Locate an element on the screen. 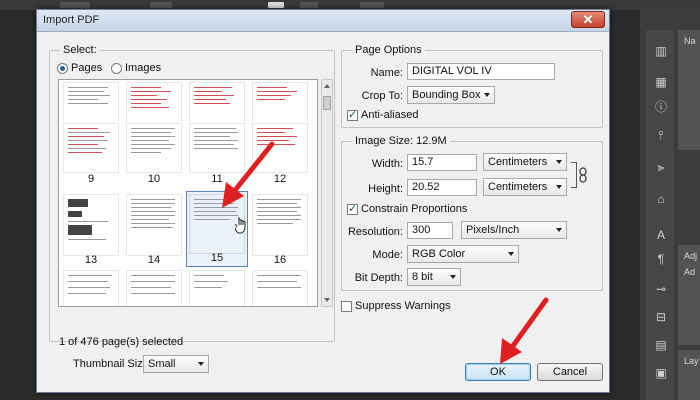 This screenshot has width=700, height=400. width-unit-value: Centimeters is located at coordinates (518, 162).